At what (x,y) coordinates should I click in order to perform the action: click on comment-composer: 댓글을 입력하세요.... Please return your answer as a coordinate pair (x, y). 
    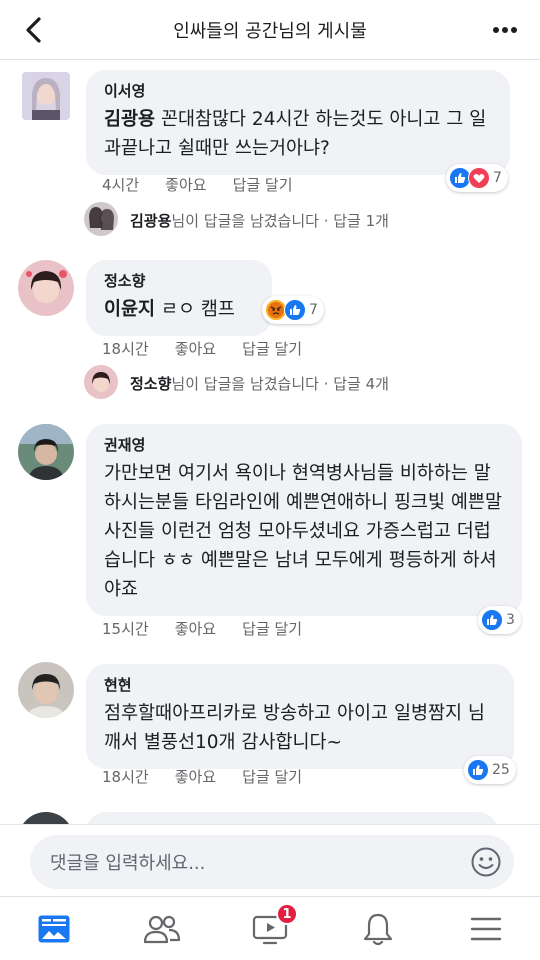
    Looking at the image, I should click on (270, 860).